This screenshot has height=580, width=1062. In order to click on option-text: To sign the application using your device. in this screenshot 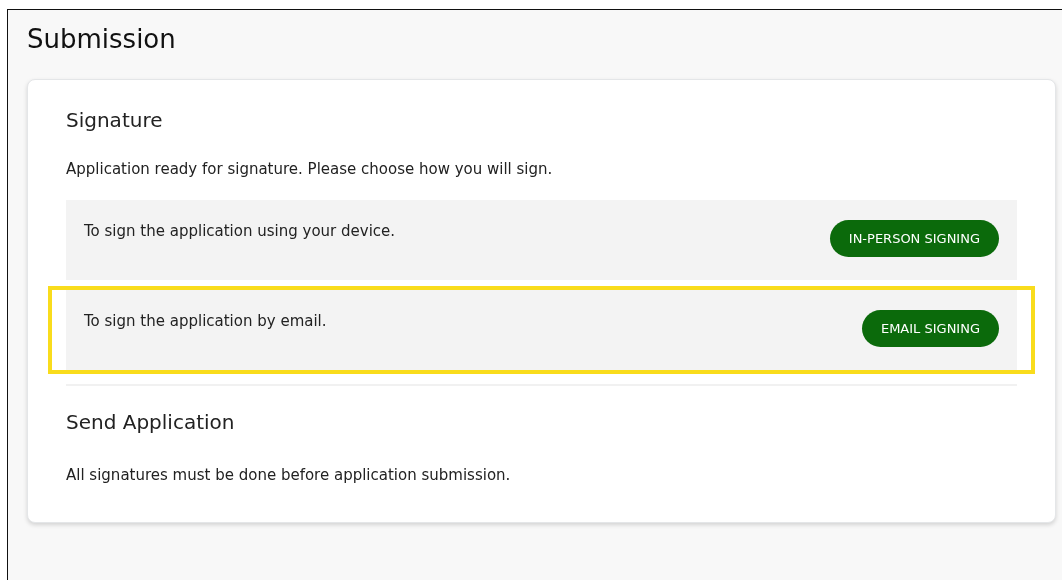, I will do `click(240, 231)`.